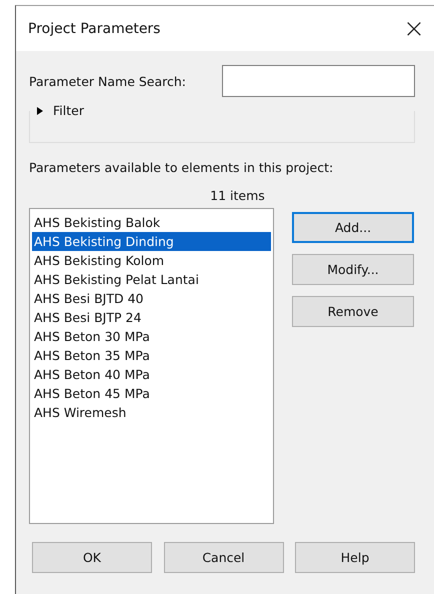  What do you see at coordinates (151, 260) in the screenshot?
I see `list-item: AHS Bekisting Kolom` at bounding box center [151, 260].